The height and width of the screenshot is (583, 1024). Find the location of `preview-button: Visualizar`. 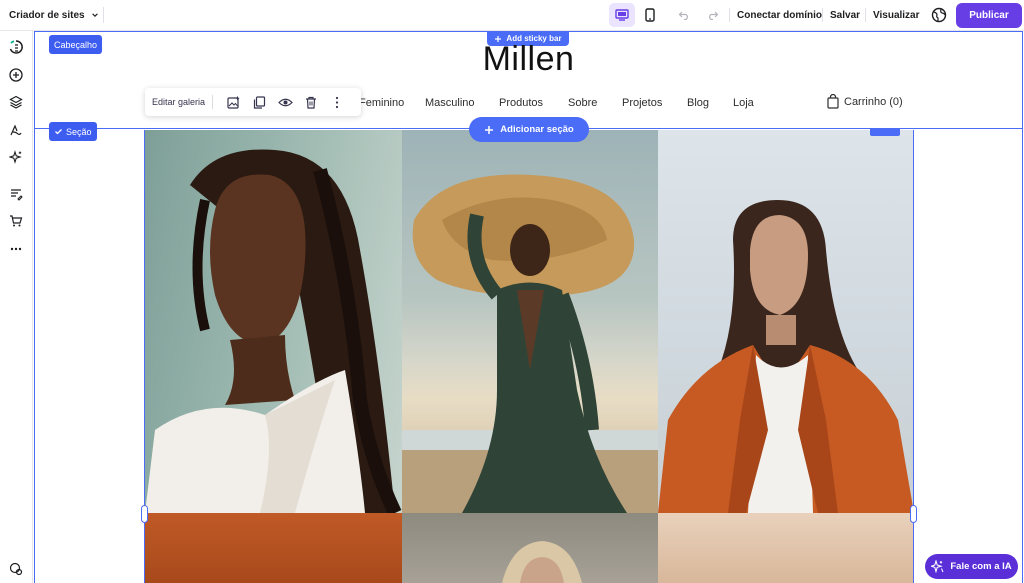

preview-button: Visualizar is located at coordinates (896, 15).